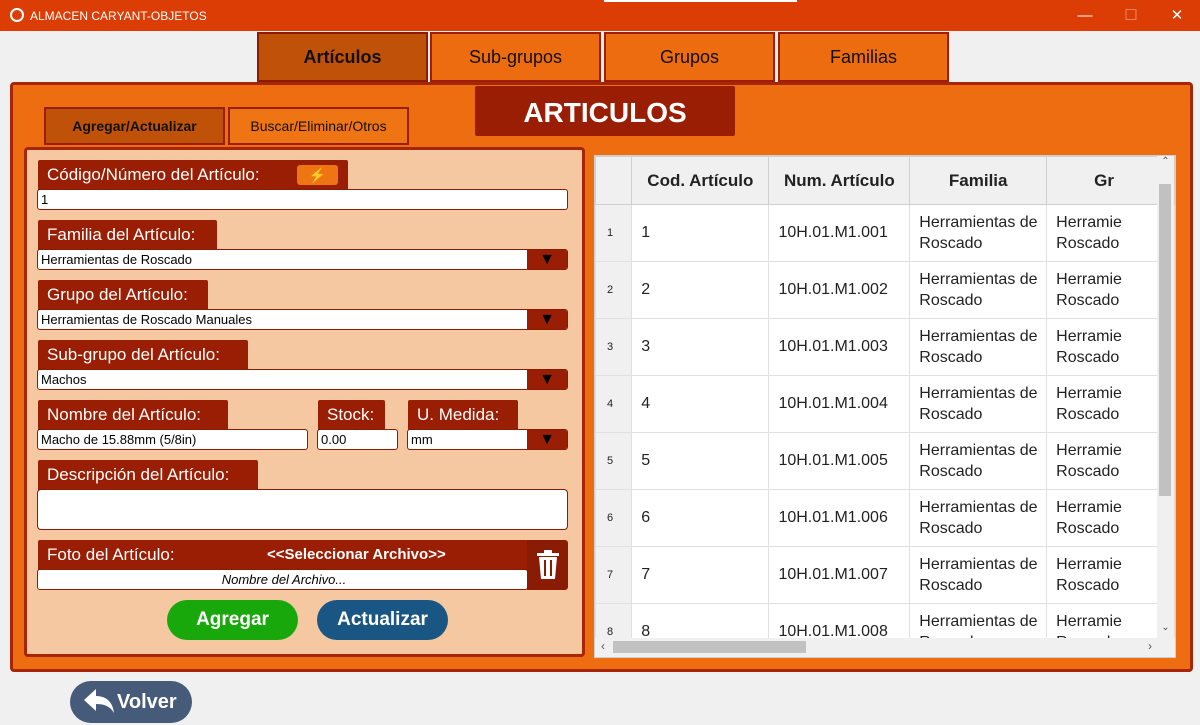 The image size is (1200, 725). What do you see at coordinates (614, 518) in the screenshot?
I see `row-number: 6` at bounding box center [614, 518].